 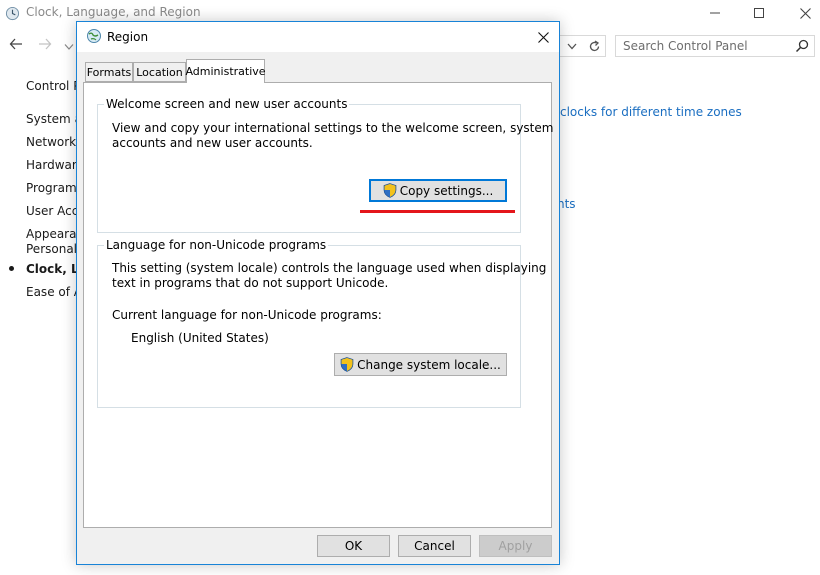 What do you see at coordinates (159, 72) in the screenshot?
I see `tab-location: Location` at bounding box center [159, 72].